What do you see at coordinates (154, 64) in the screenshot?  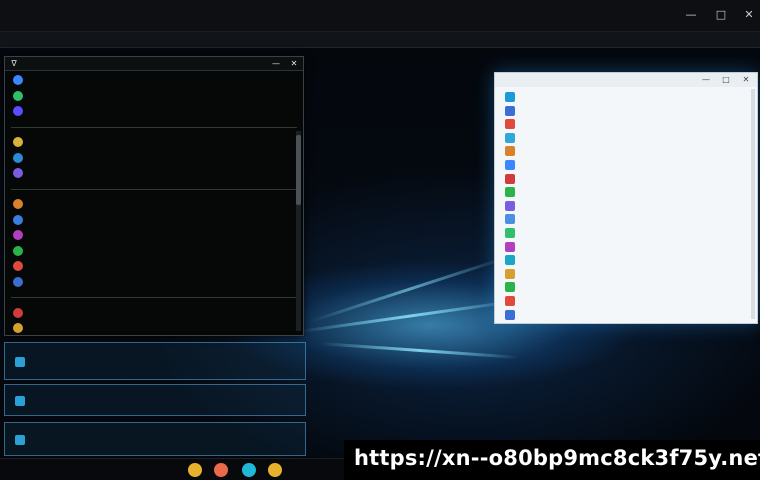 I see `terminal-title-bar: ∇ — ✕` at bounding box center [154, 64].